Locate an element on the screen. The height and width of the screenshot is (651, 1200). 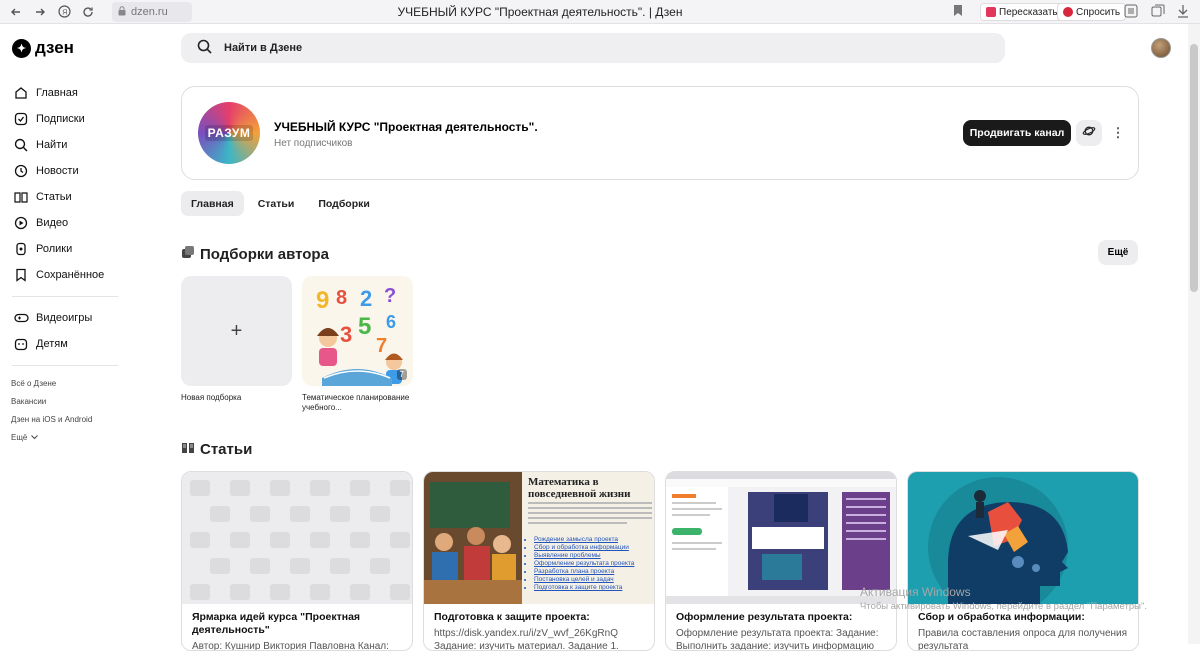
collections-section-title: Подборки автора is located at coordinates (255, 254).